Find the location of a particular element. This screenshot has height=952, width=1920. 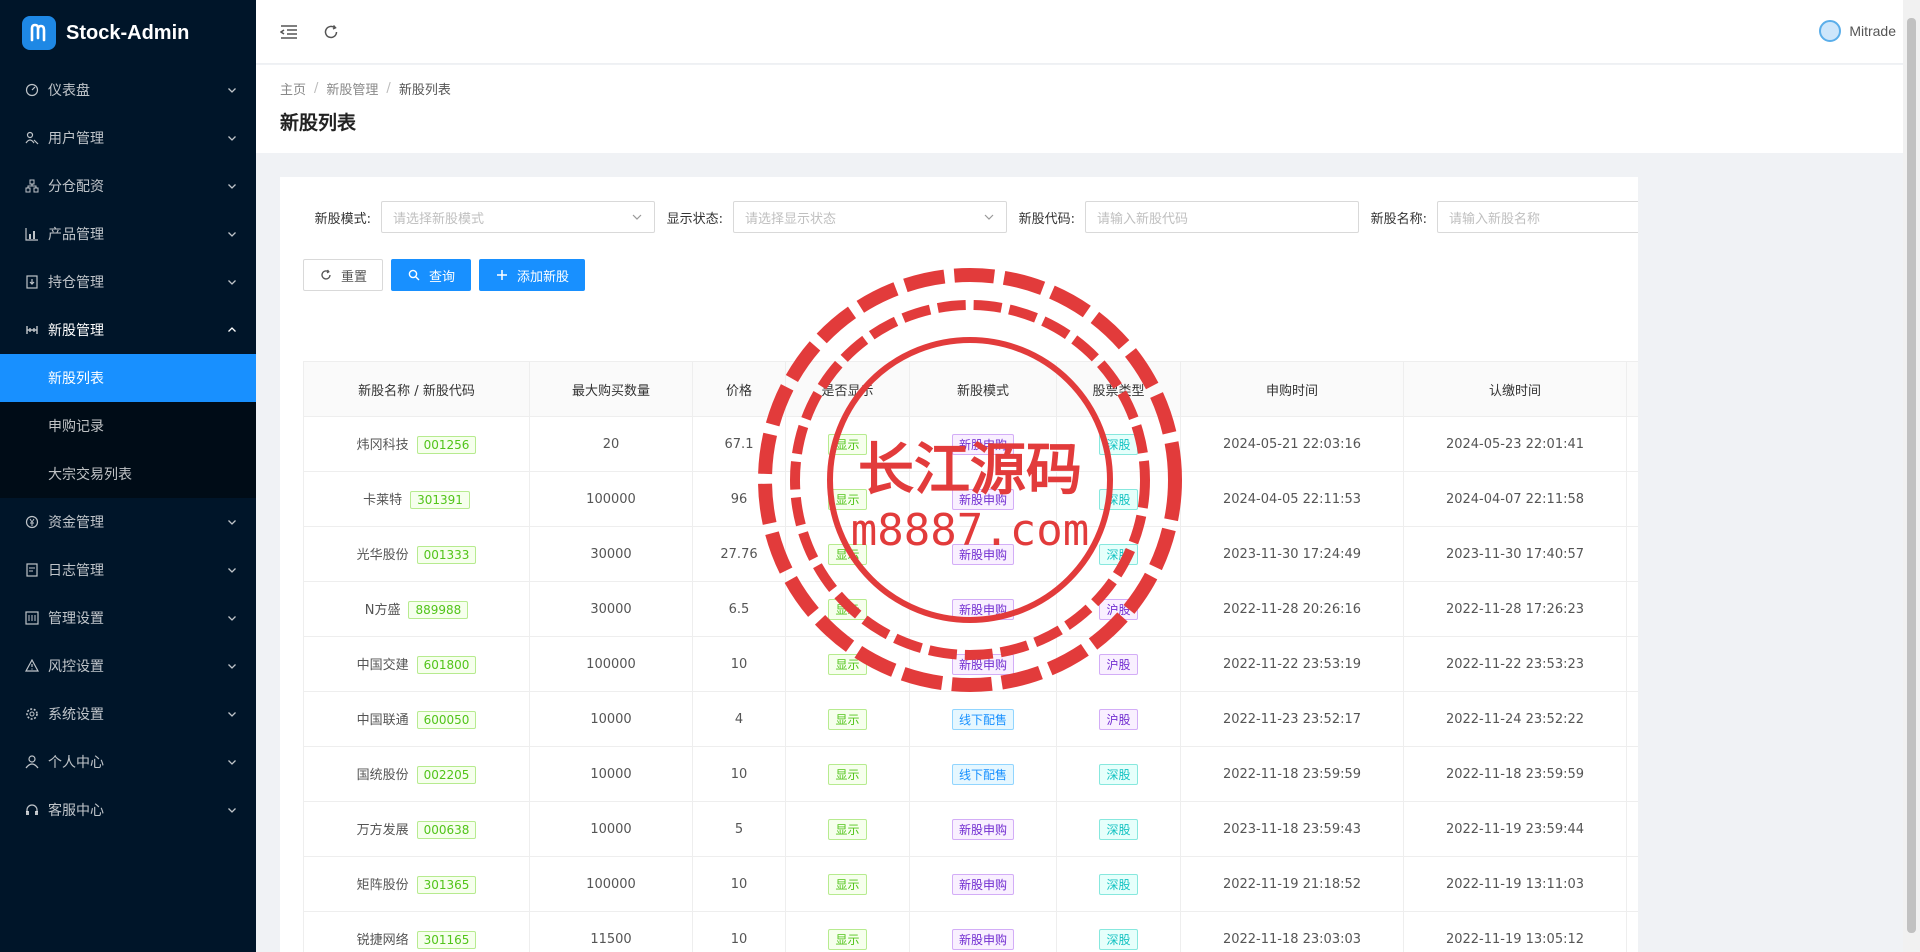

scrollbar-thumb is located at coordinates (1911, 475).